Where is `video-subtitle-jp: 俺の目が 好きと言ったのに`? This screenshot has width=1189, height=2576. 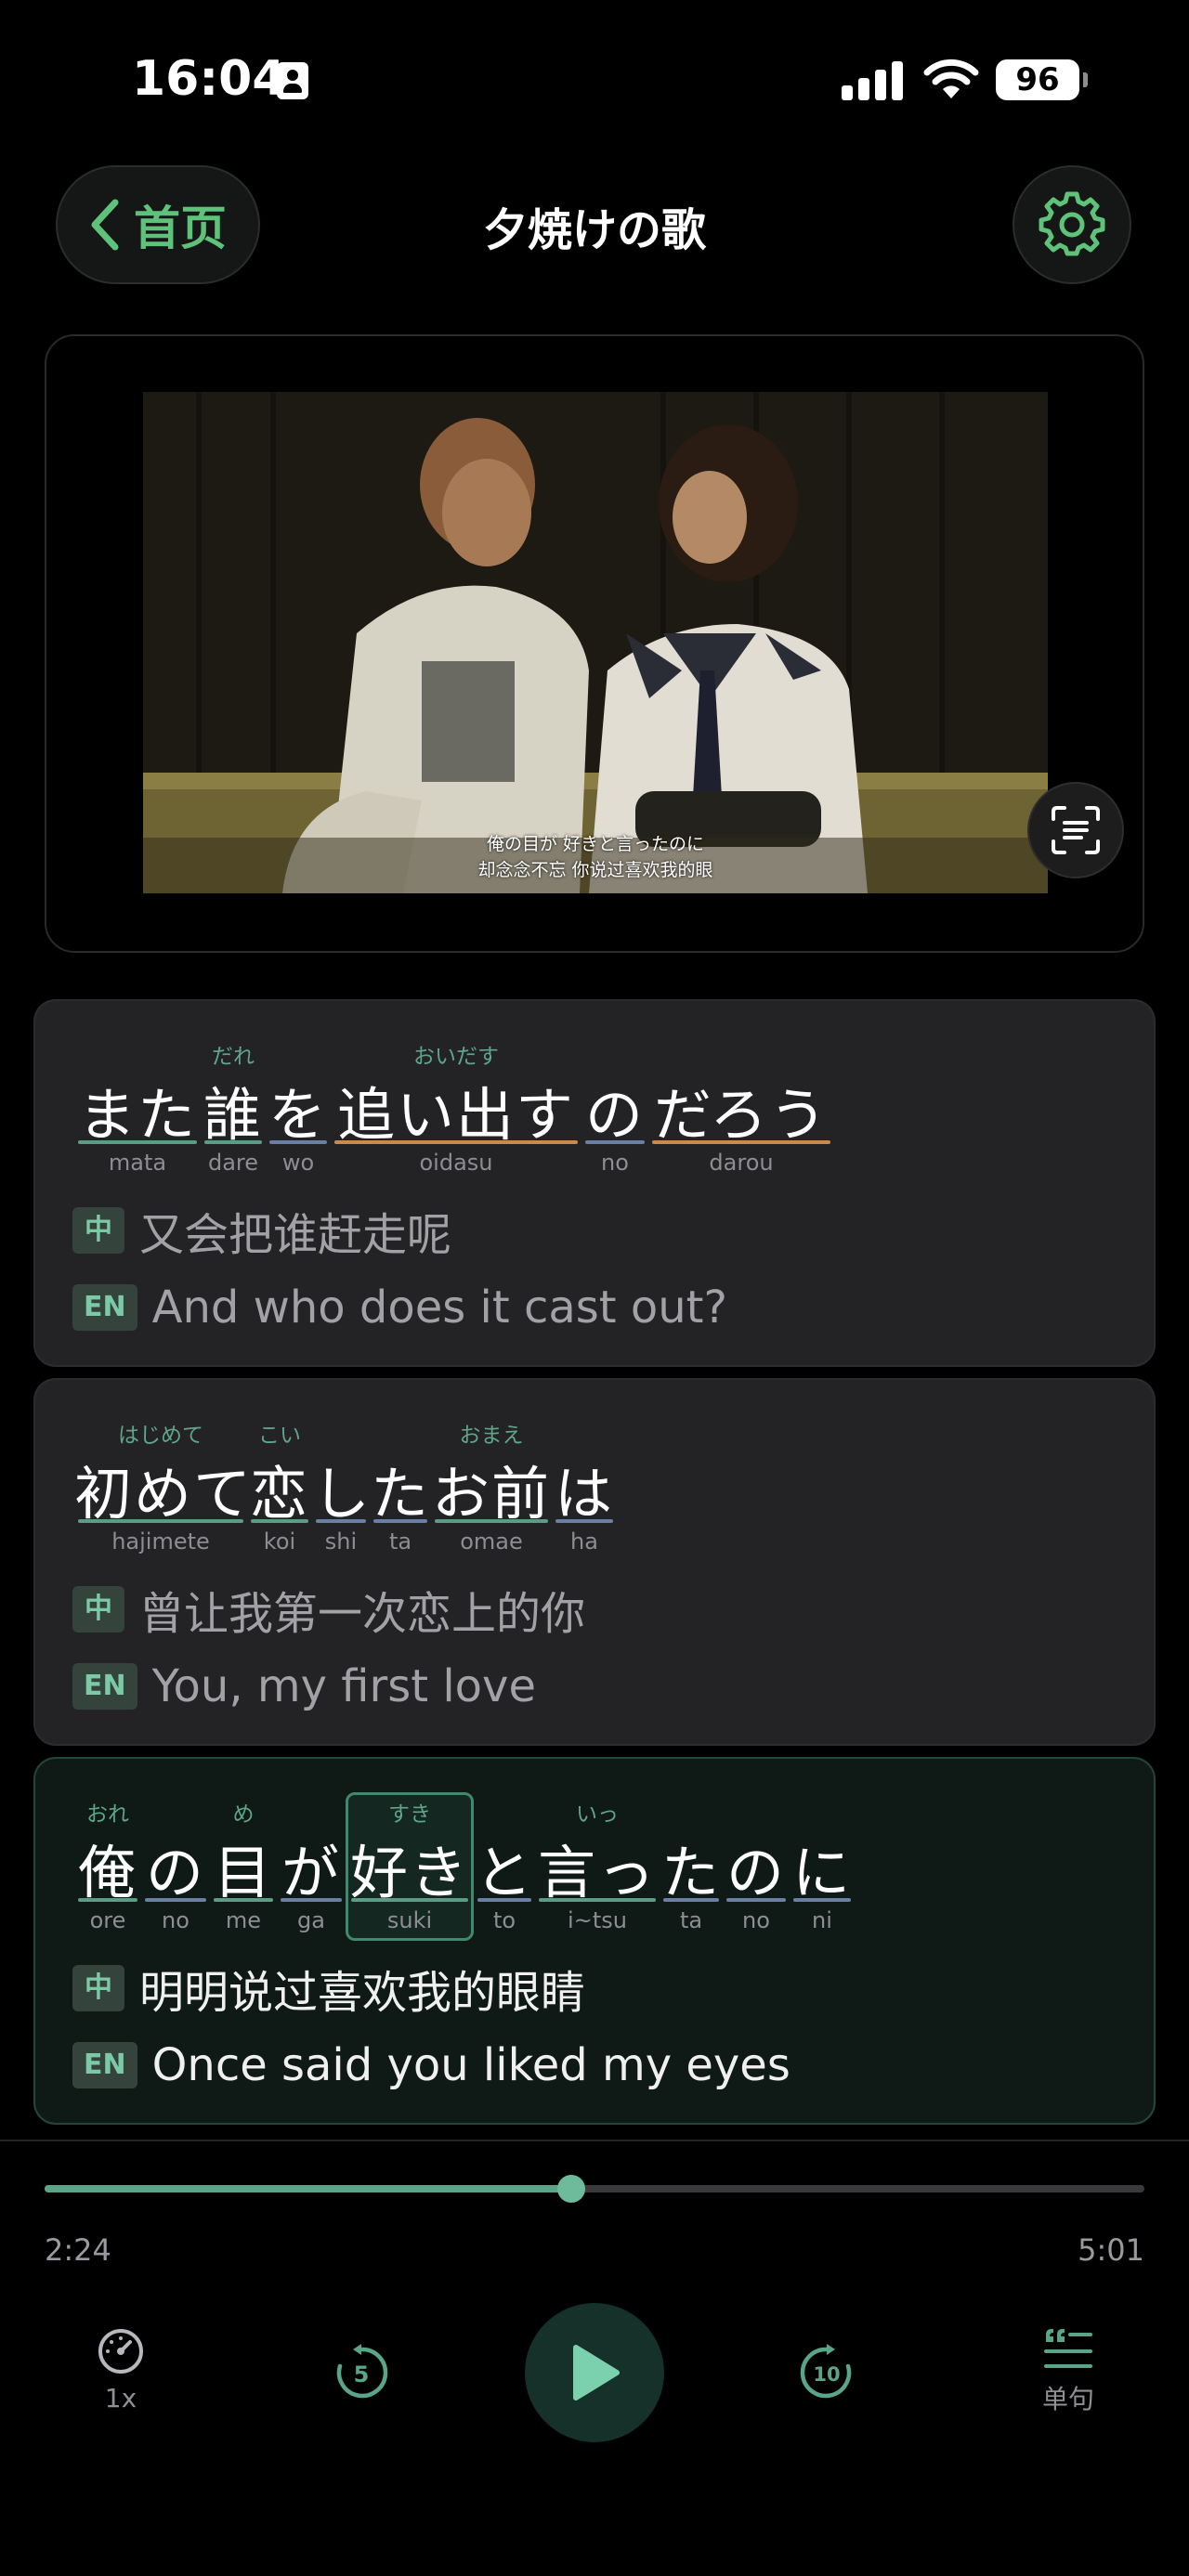
video-subtitle-jp: 俺の目が 好きと言ったのに is located at coordinates (595, 844).